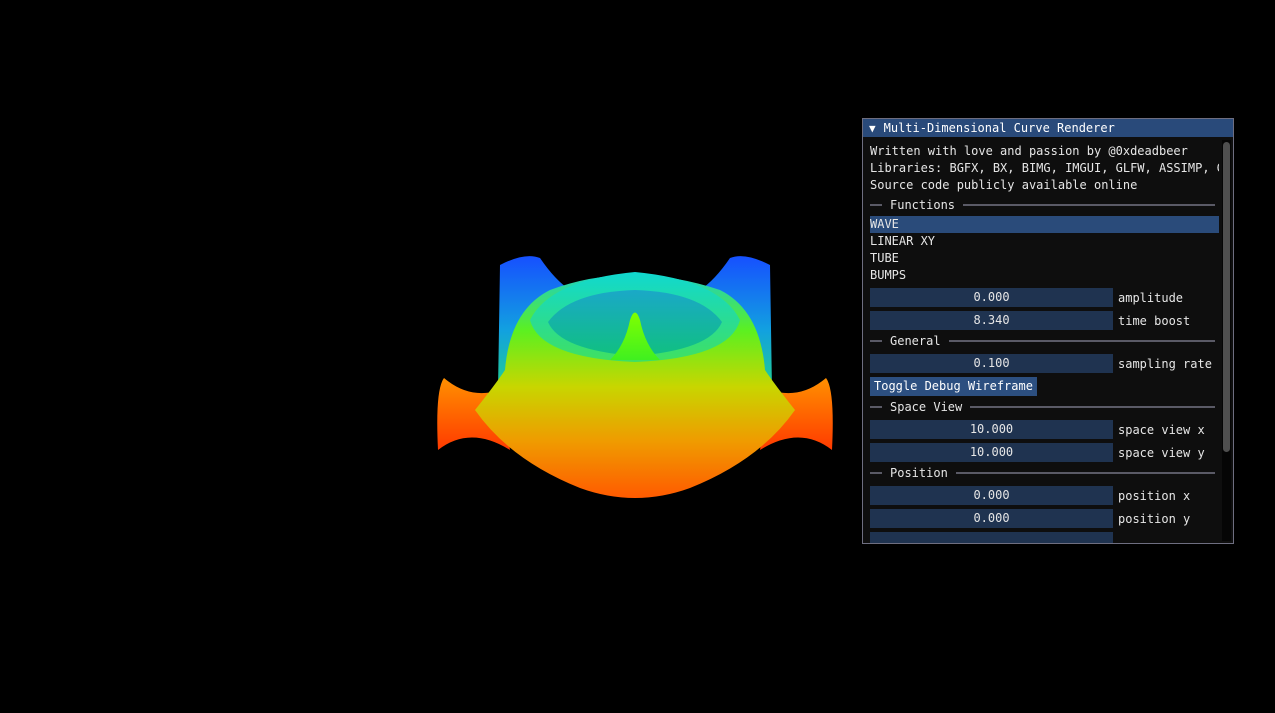 The height and width of the screenshot is (713, 1275). What do you see at coordinates (991, 429) in the screenshot?
I see `space-view-x-drag-input: 10.000` at bounding box center [991, 429].